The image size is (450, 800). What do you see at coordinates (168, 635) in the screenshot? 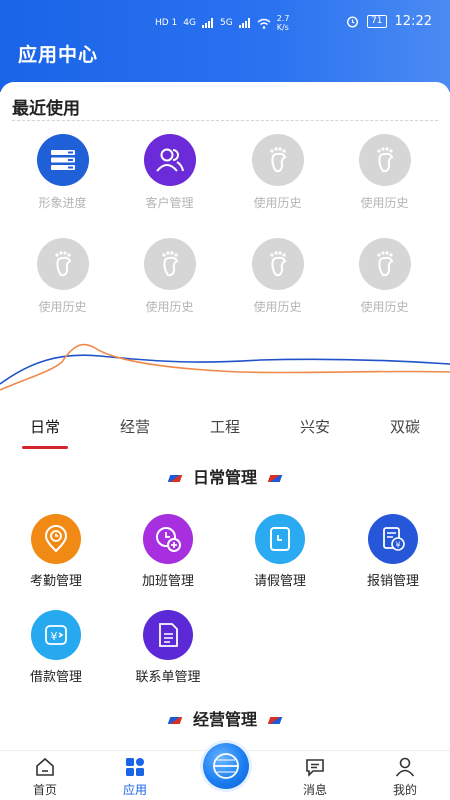
I see `document-icon` at bounding box center [168, 635].